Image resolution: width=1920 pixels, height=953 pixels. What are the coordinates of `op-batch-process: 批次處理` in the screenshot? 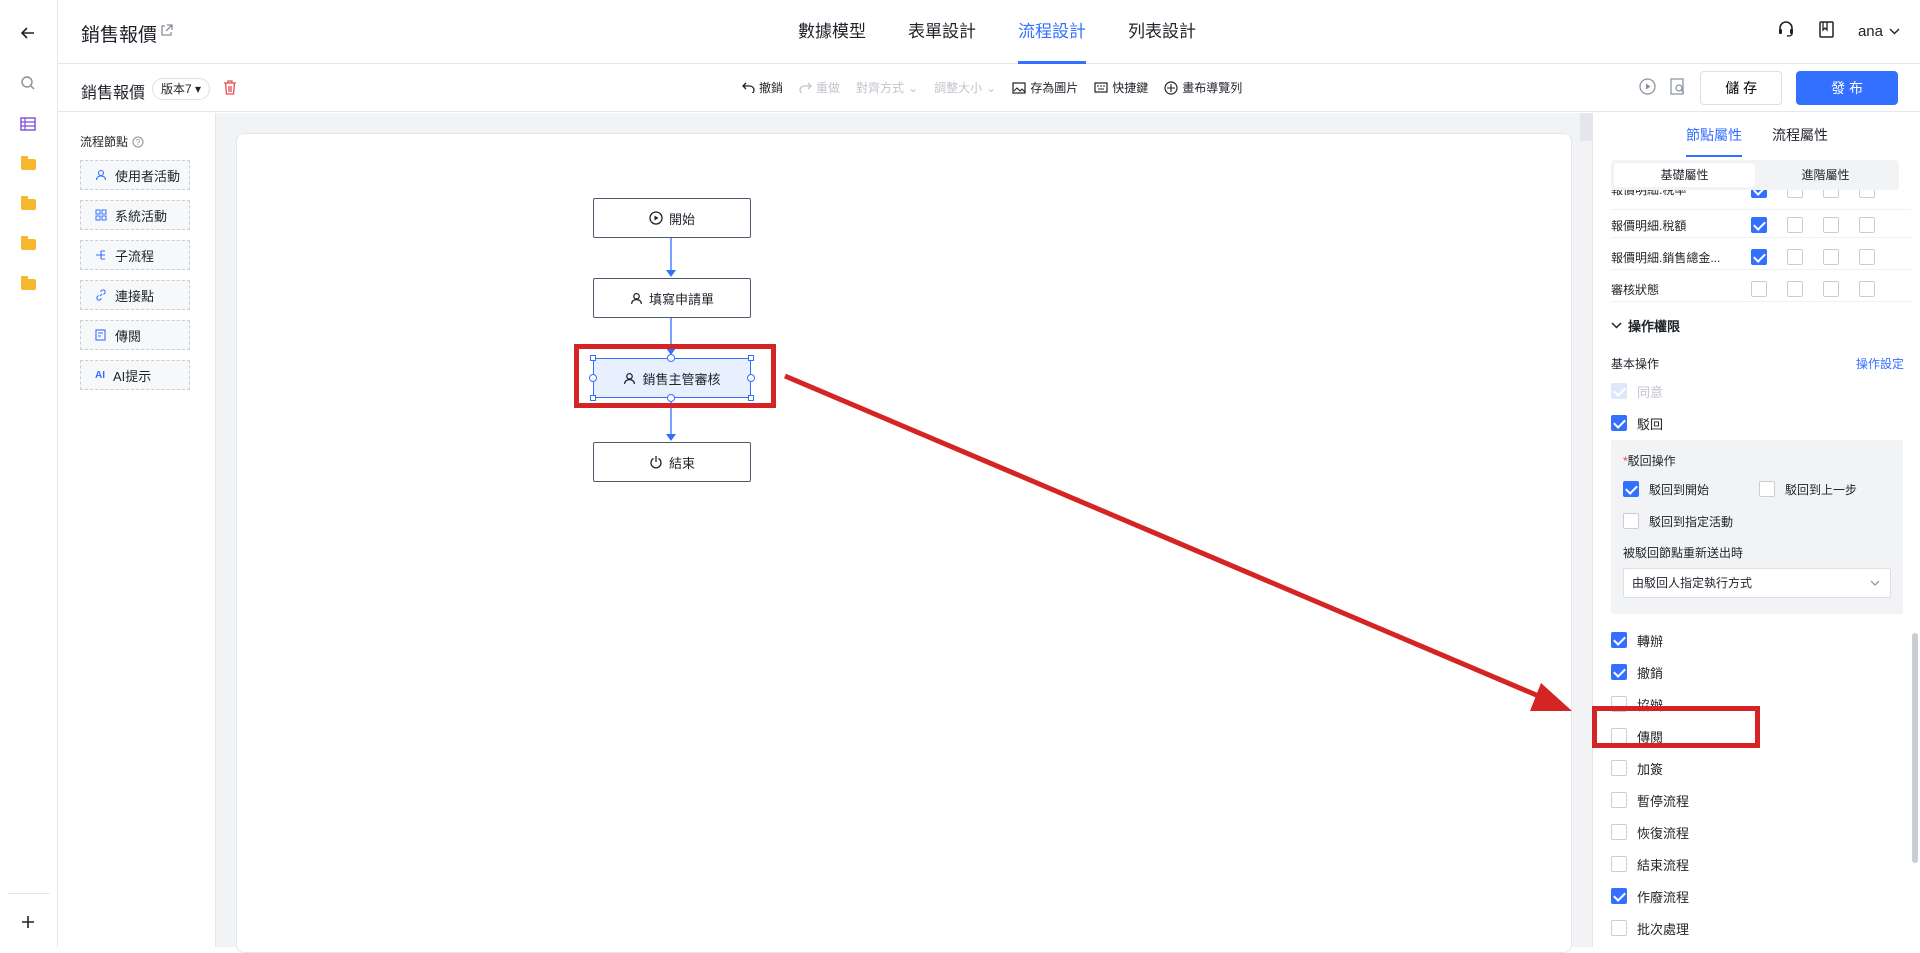 It's located at (1650, 928).